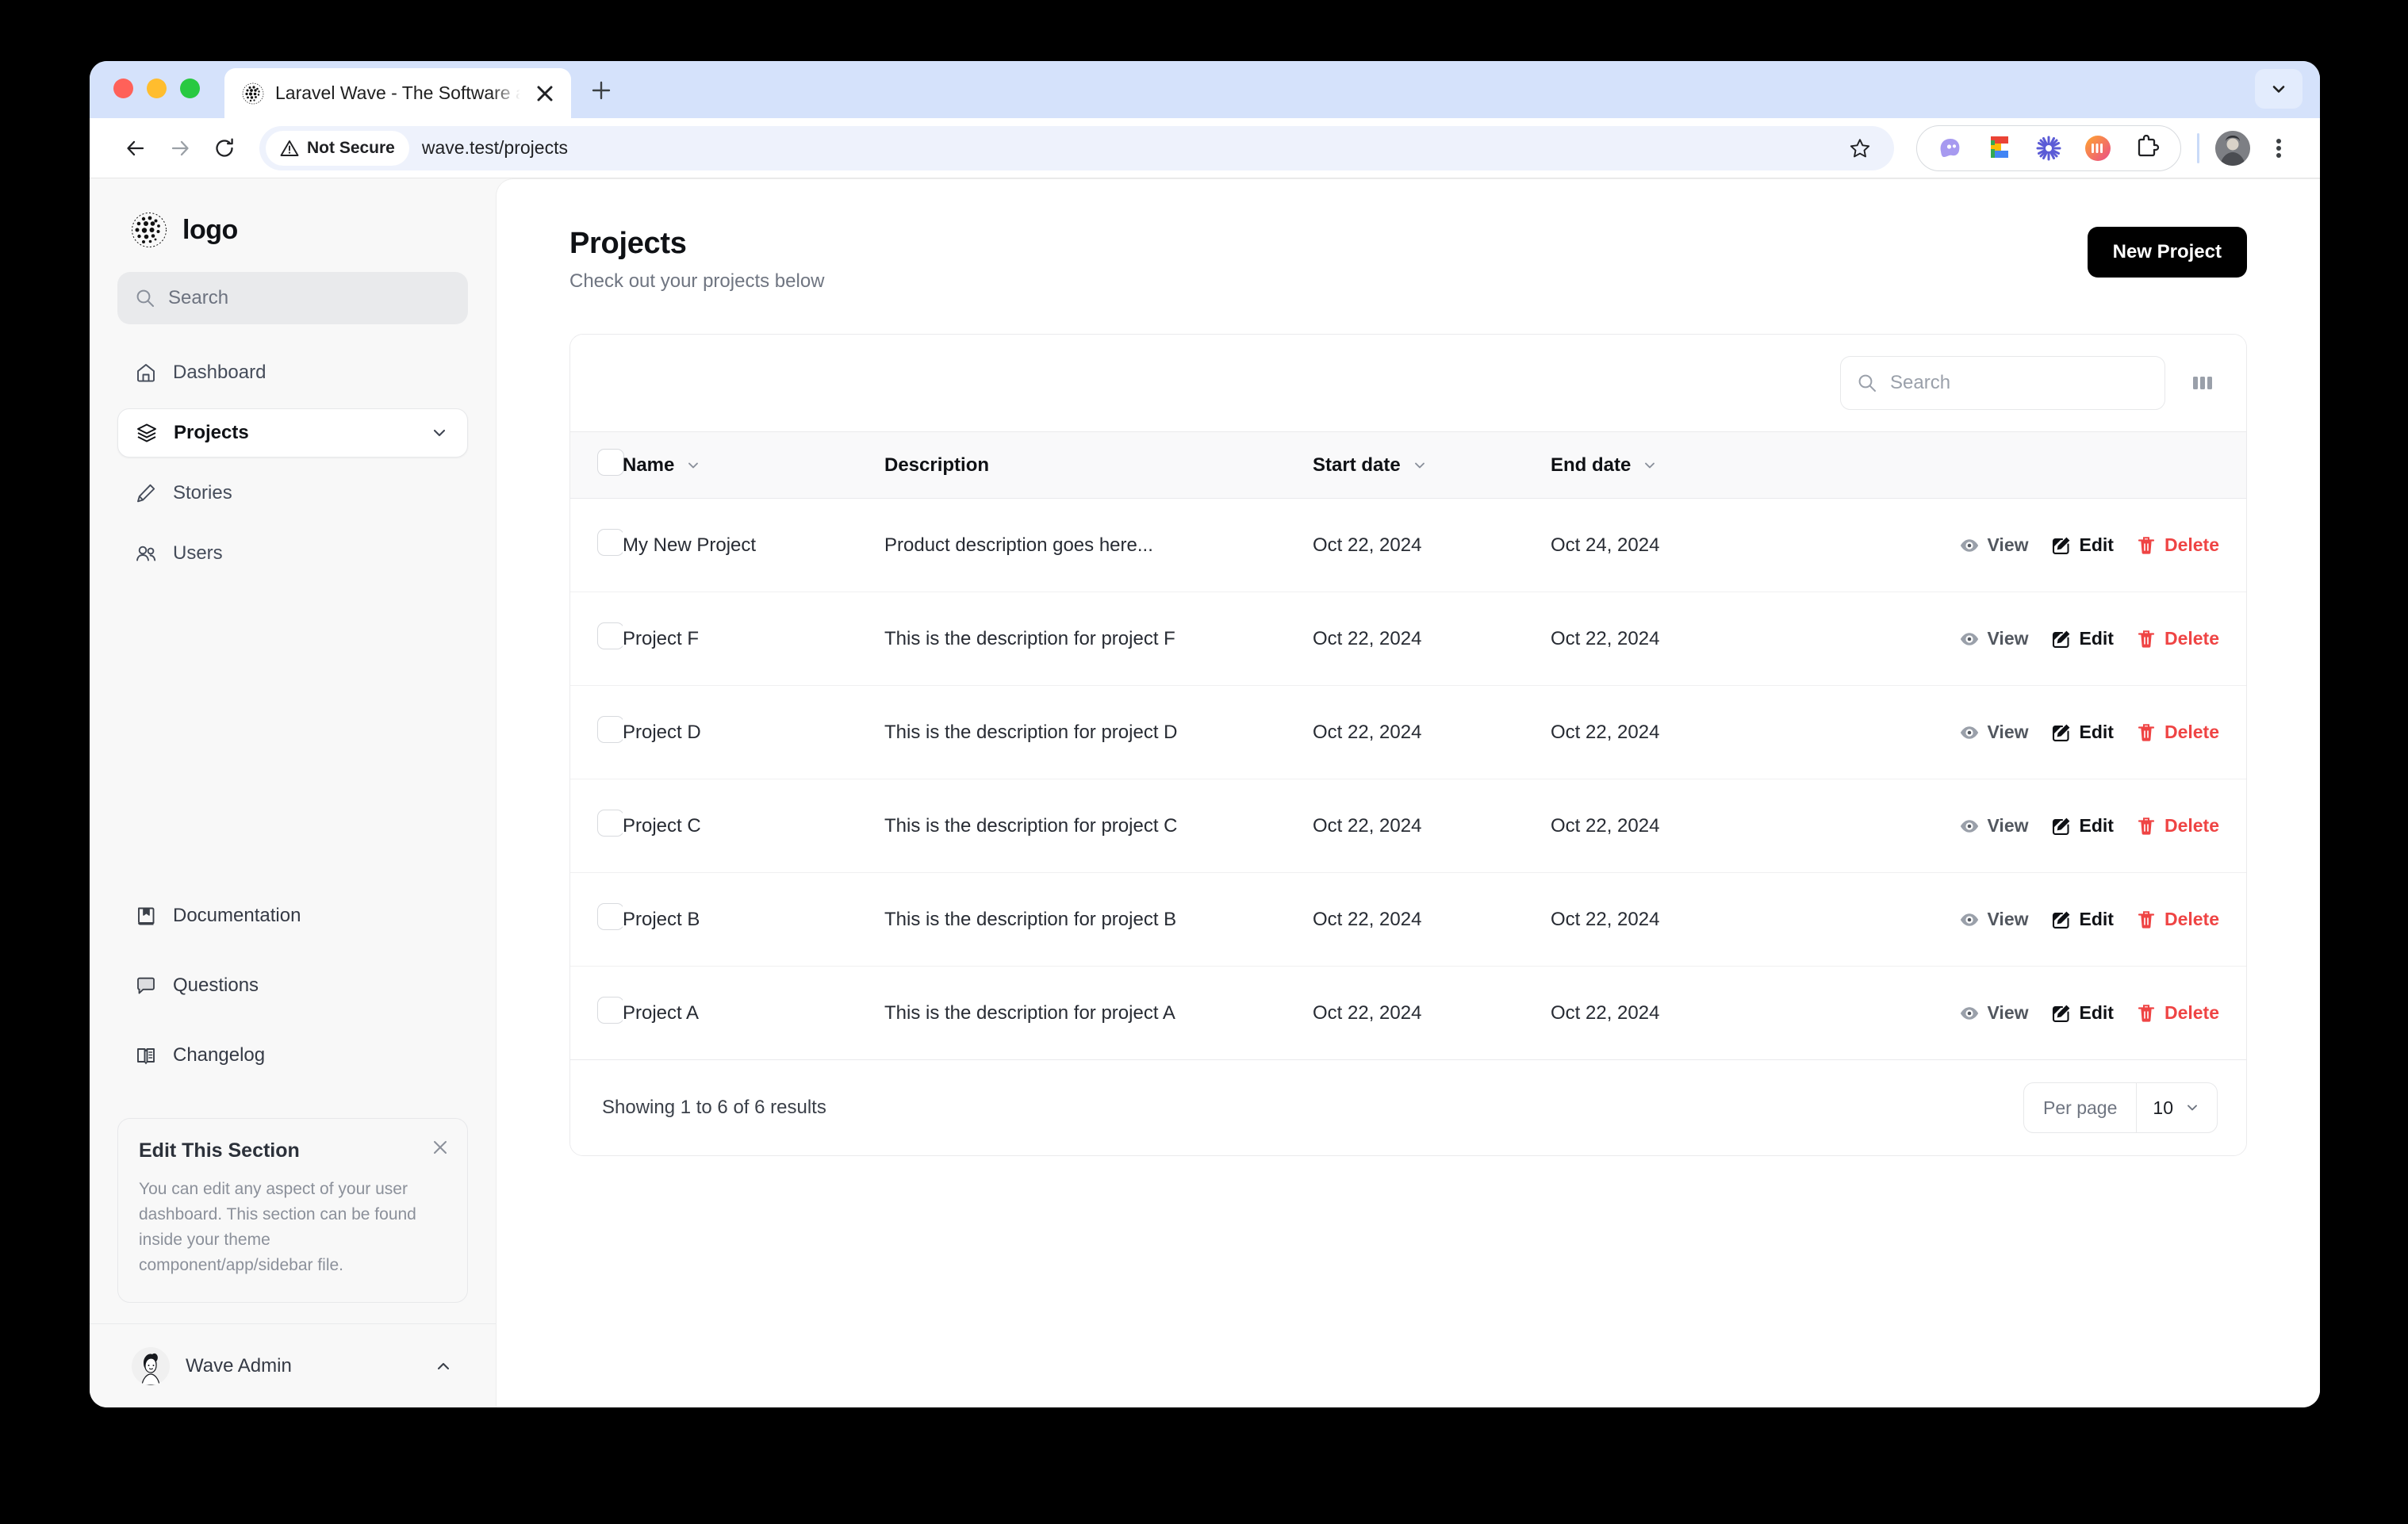 This screenshot has height=1524, width=2408. Describe the element at coordinates (123, 88) in the screenshot. I see `close-window-button` at that location.